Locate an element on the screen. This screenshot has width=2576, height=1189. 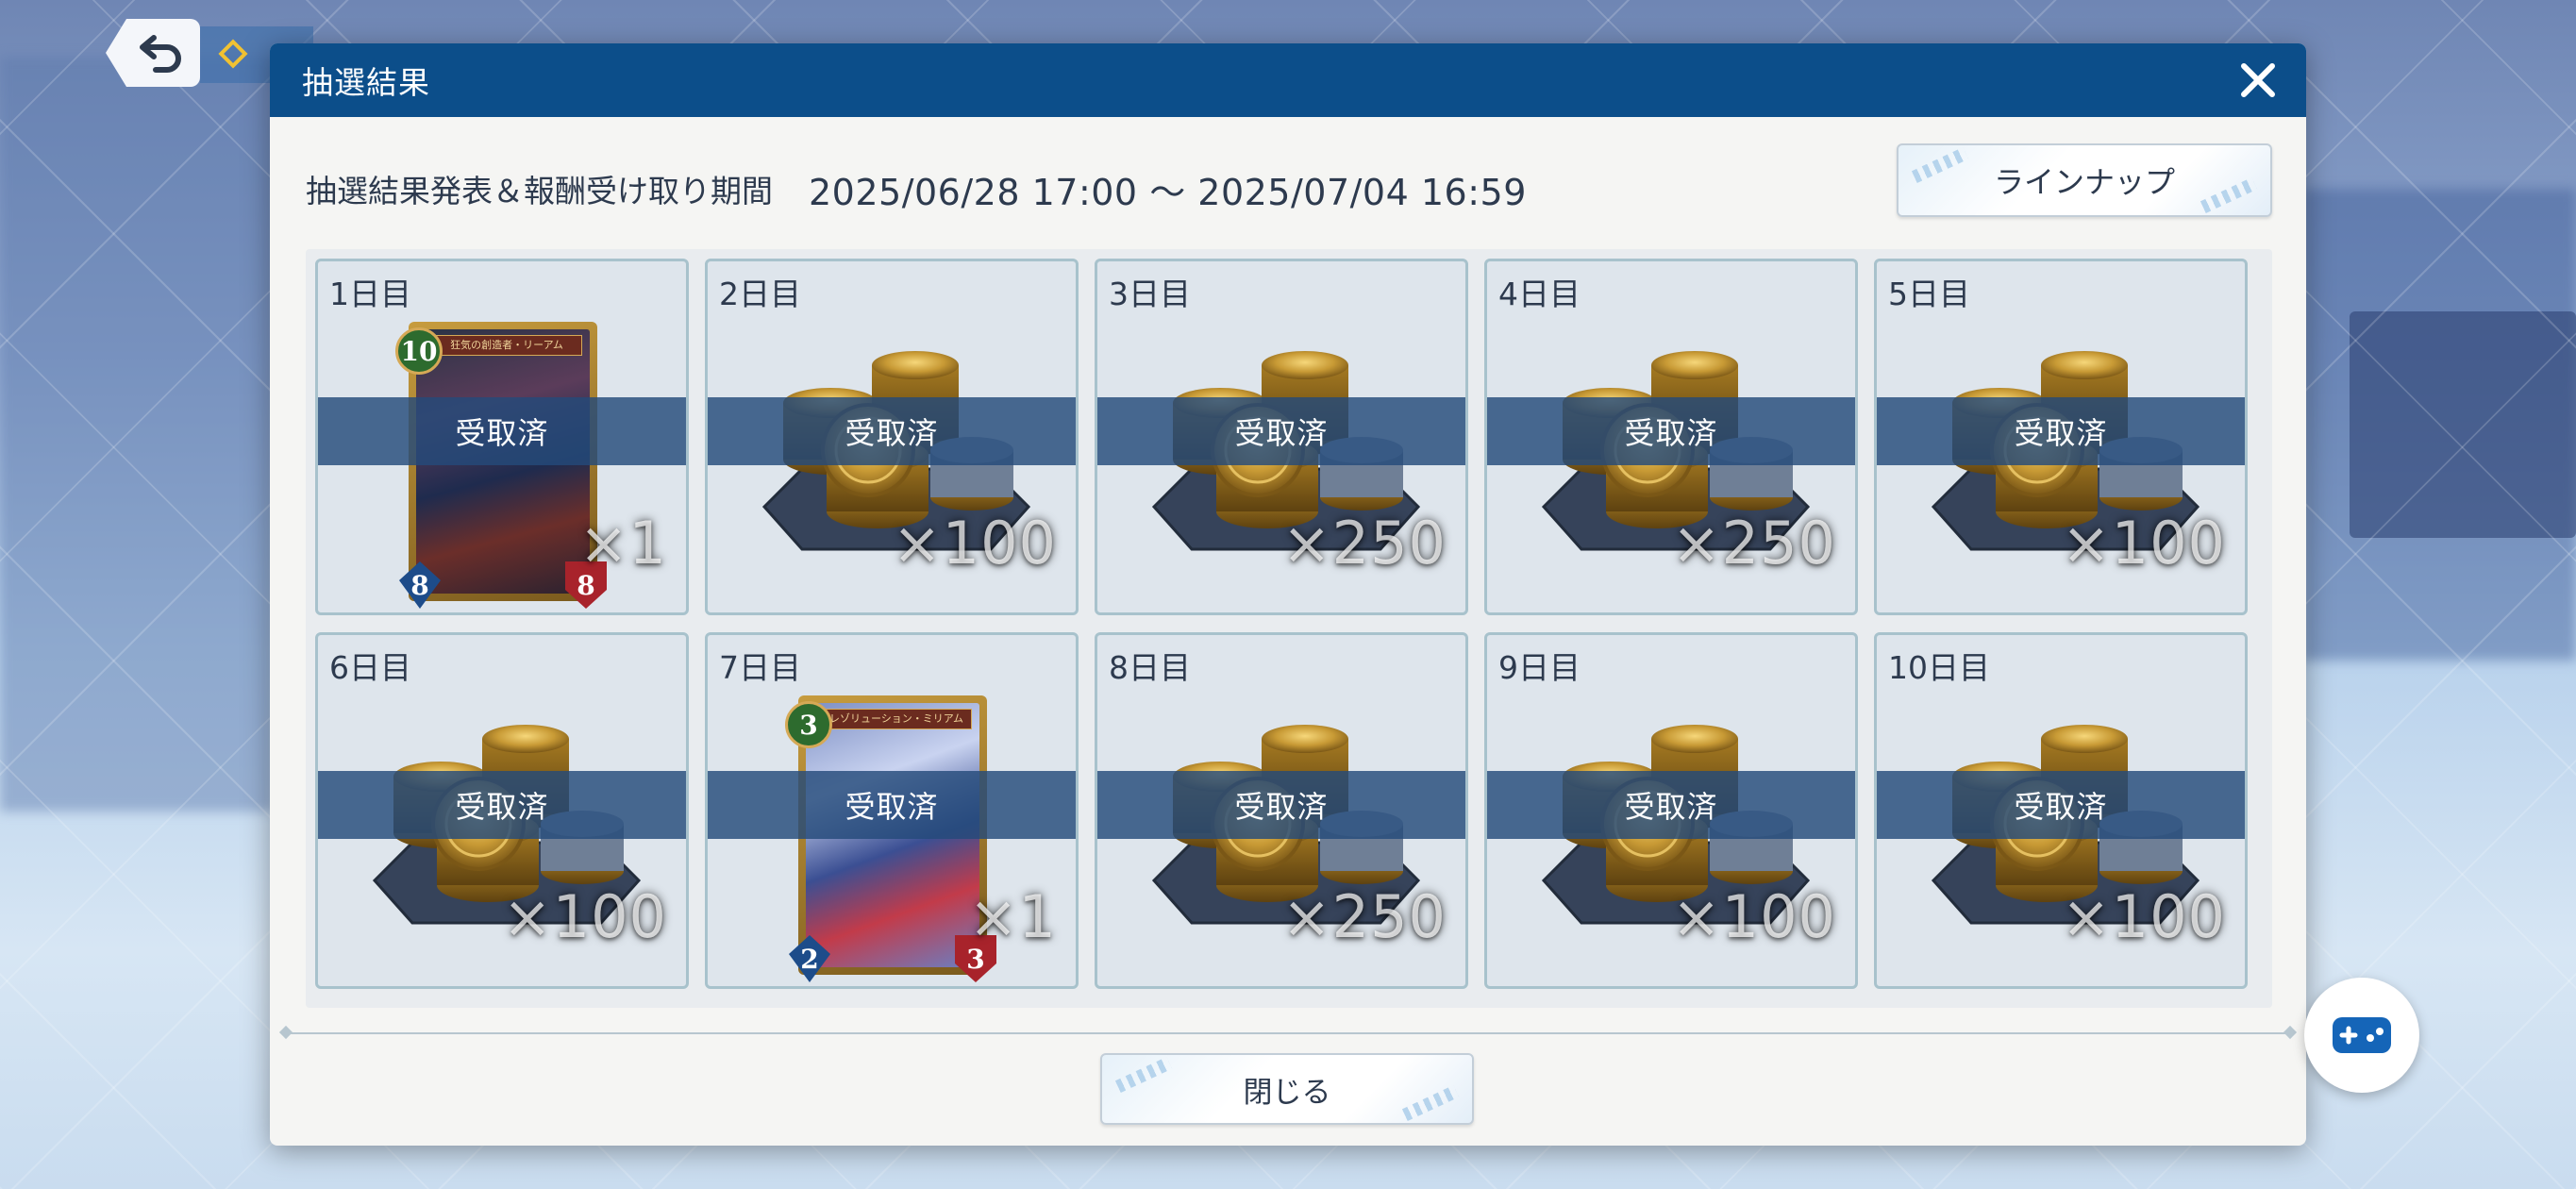
dialog-title: 抽選結果 is located at coordinates (366, 82).